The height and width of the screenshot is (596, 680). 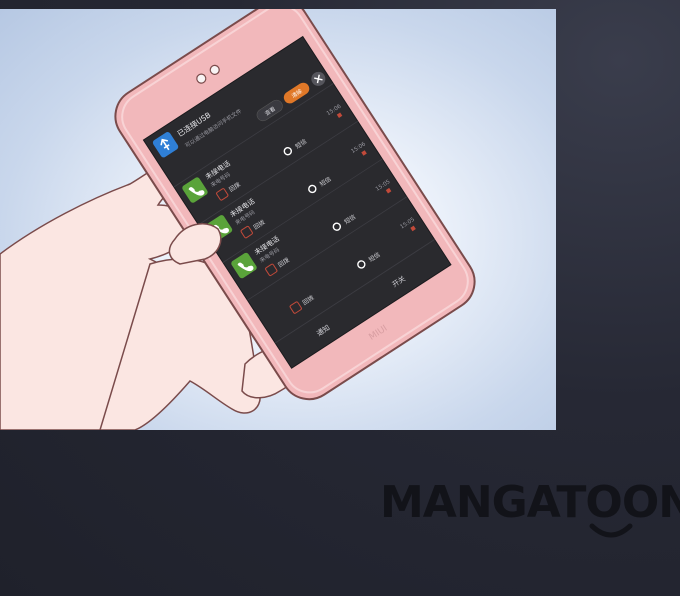 What do you see at coordinates (611, 530) in the screenshot?
I see `smile-icon` at bounding box center [611, 530].